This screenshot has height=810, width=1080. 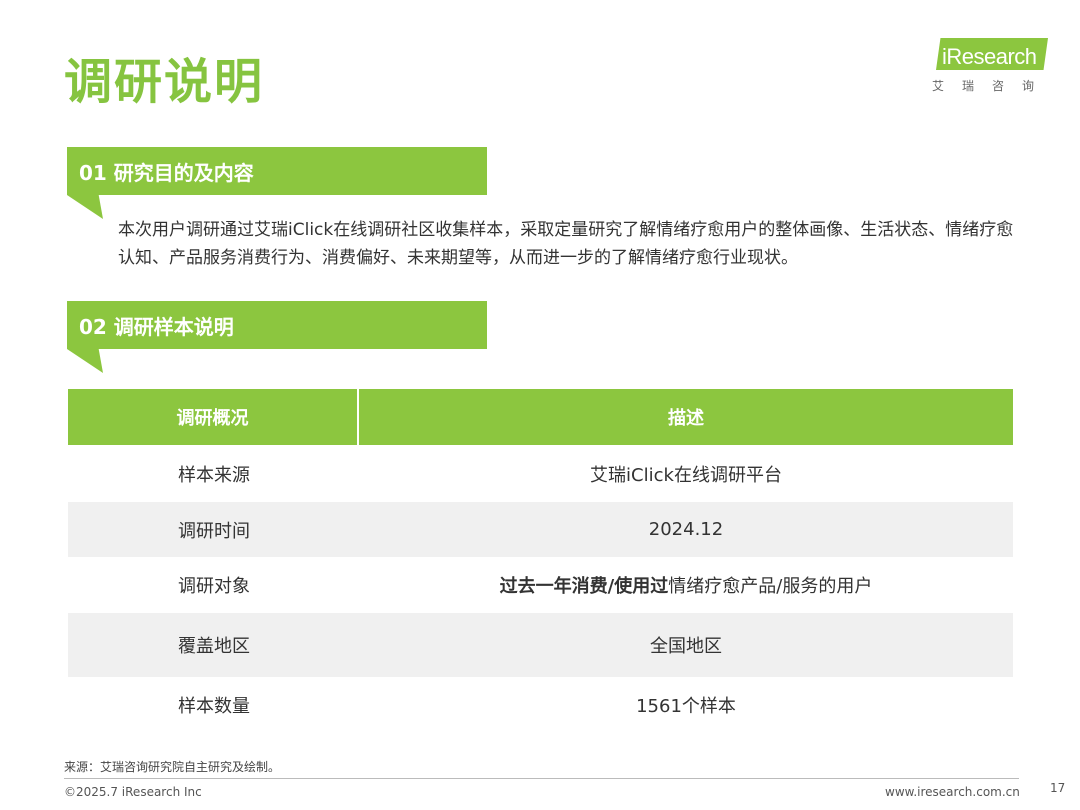 What do you see at coordinates (686, 417) in the screenshot?
I see `table-header-description: 描述` at bounding box center [686, 417].